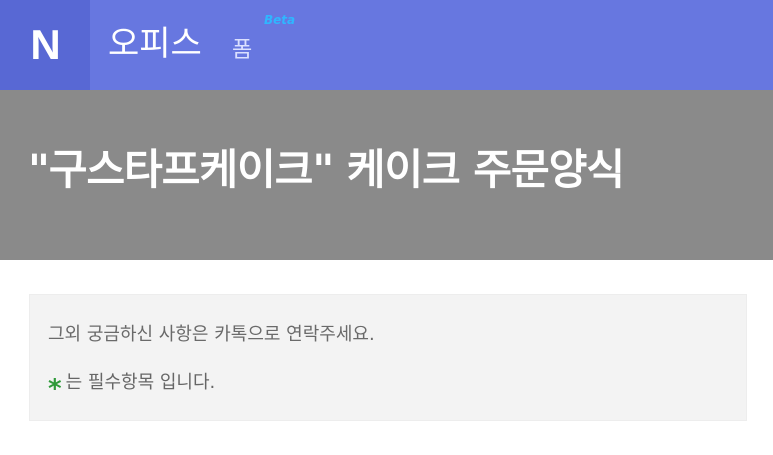 Image resolution: width=773 pixels, height=455 pixels. Describe the element at coordinates (140, 382) in the screenshot. I see `notice-required-text: 는 필수항목 입니다.` at that location.